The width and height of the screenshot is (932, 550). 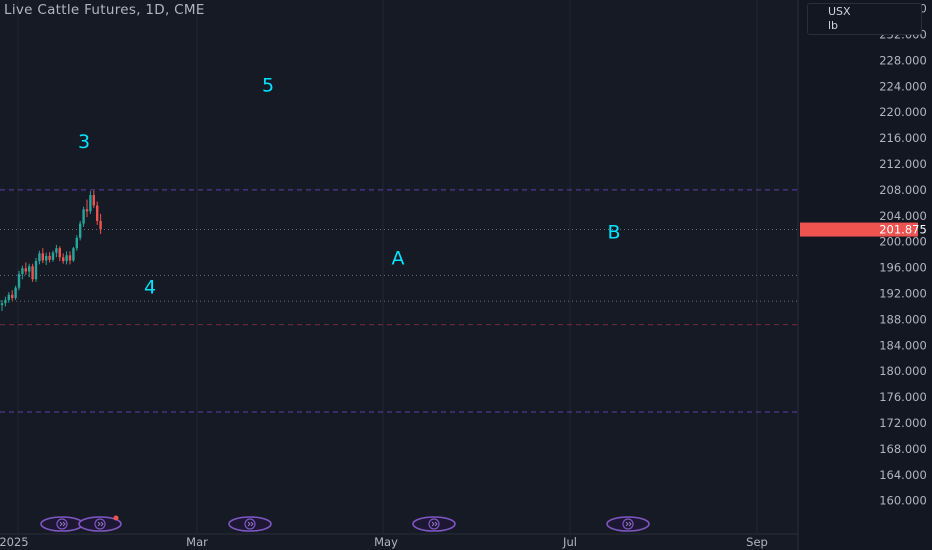 What do you see at coordinates (903, 242) in the screenshot?
I see `y-tick-label: 200.000` at bounding box center [903, 242].